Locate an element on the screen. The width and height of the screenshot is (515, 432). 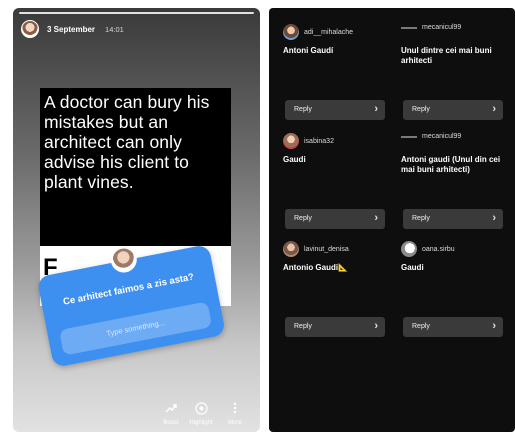
highlight-circle-icon is located at coordinates (201, 410).